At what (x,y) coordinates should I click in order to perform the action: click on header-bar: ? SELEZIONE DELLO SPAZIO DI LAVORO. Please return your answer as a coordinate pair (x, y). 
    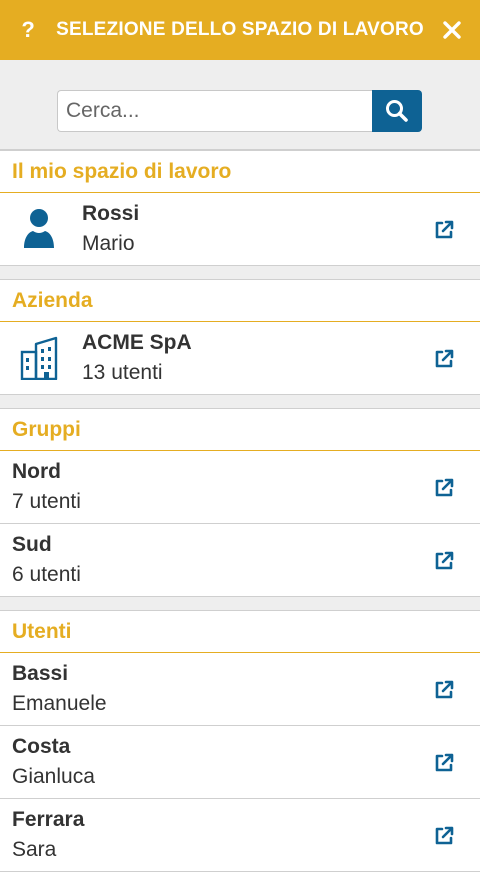
    Looking at the image, I should click on (240, 30).